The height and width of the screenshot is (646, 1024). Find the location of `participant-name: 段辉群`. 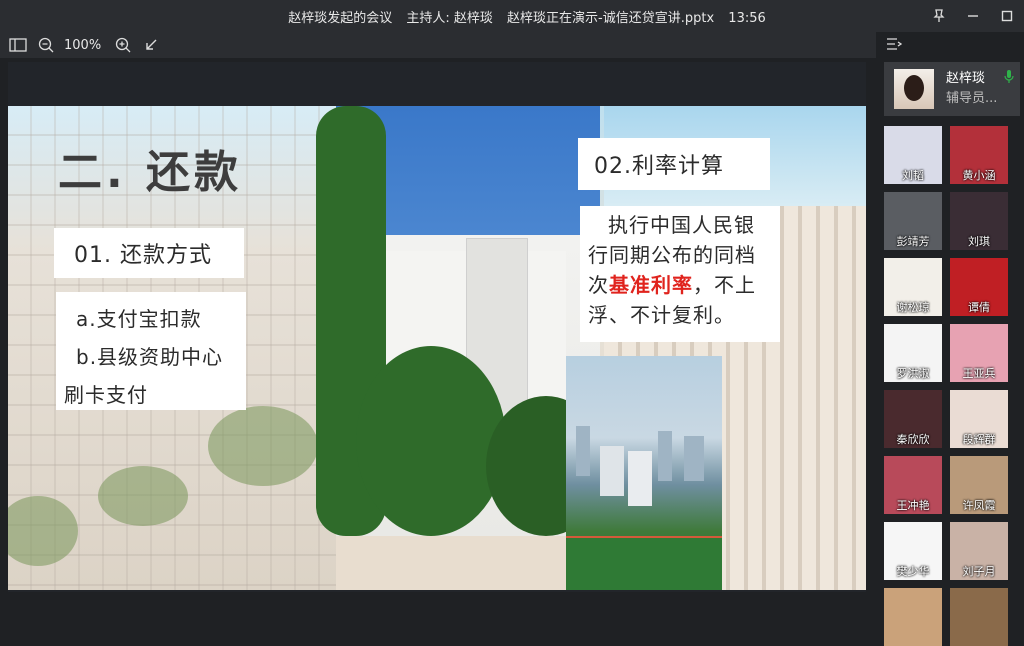

participant-name: 段辉群 is located at coordinates (979, 439).